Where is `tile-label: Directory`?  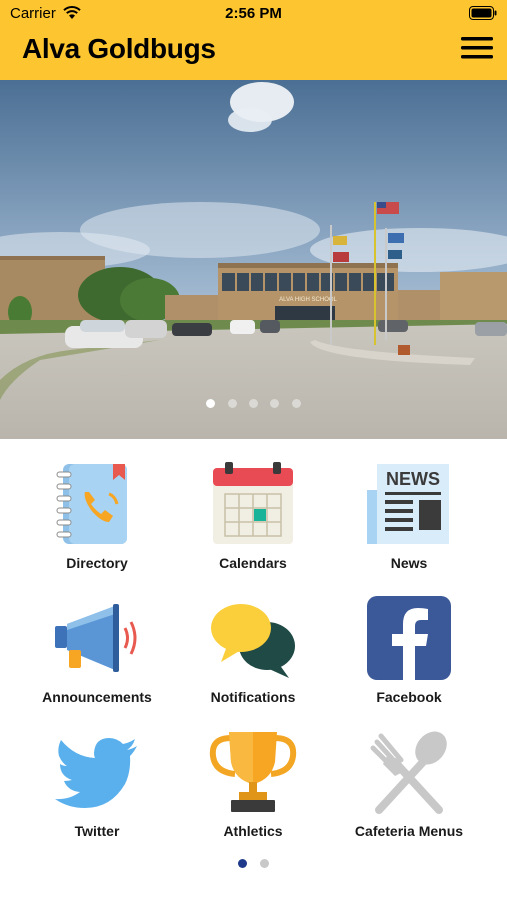 tile-label: Directory is located at coordinates (97, 563).